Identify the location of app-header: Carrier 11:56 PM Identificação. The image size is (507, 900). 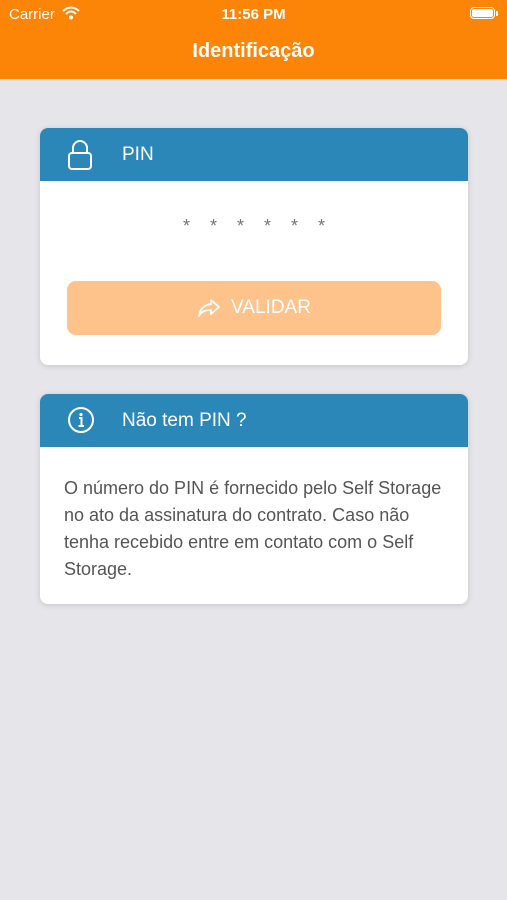
(253, 39).